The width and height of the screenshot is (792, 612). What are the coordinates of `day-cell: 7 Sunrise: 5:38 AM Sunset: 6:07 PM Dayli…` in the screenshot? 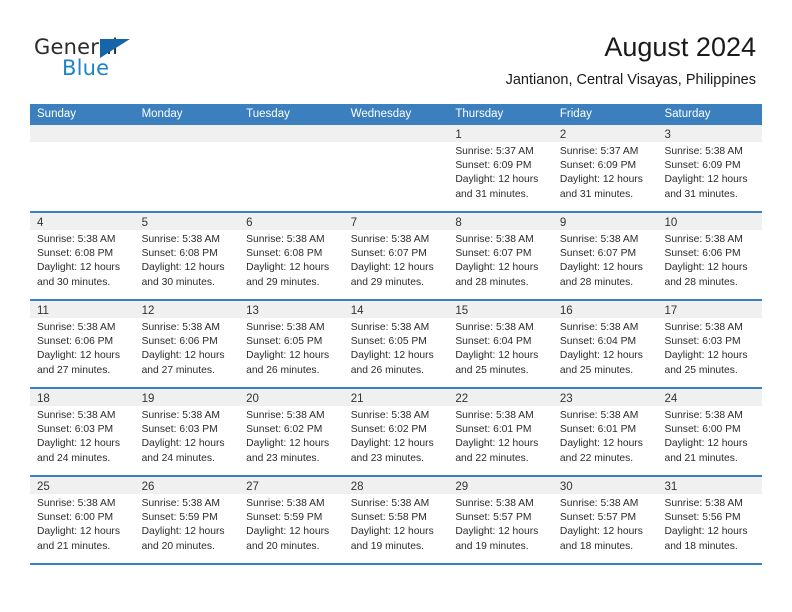 It's located at (396, 256).